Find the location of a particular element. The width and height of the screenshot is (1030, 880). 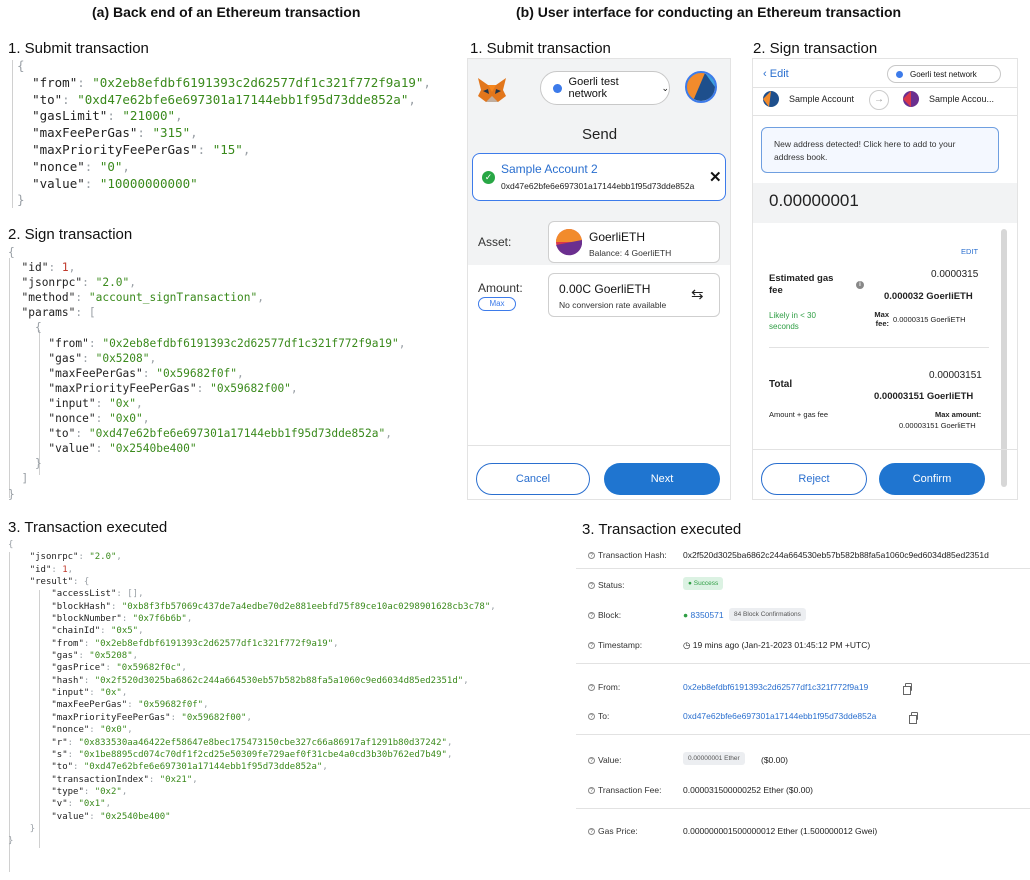

reject-button: Reject is located at coordinates (814, 479).